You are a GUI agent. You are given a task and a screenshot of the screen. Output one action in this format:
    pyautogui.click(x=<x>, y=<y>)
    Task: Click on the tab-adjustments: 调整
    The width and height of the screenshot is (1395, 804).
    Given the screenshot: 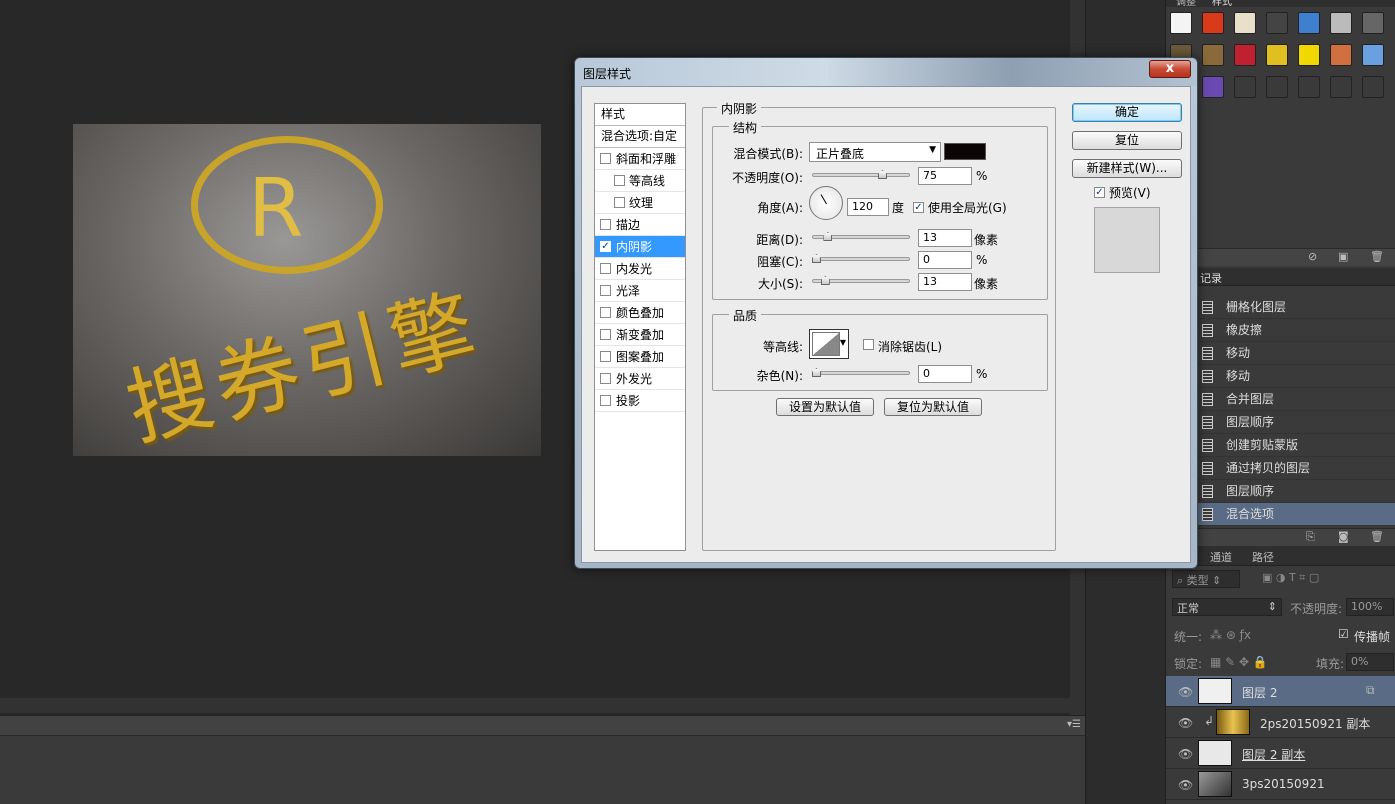 What is the action you would take?
    pyautogui.click(x=1186, y=4)
    